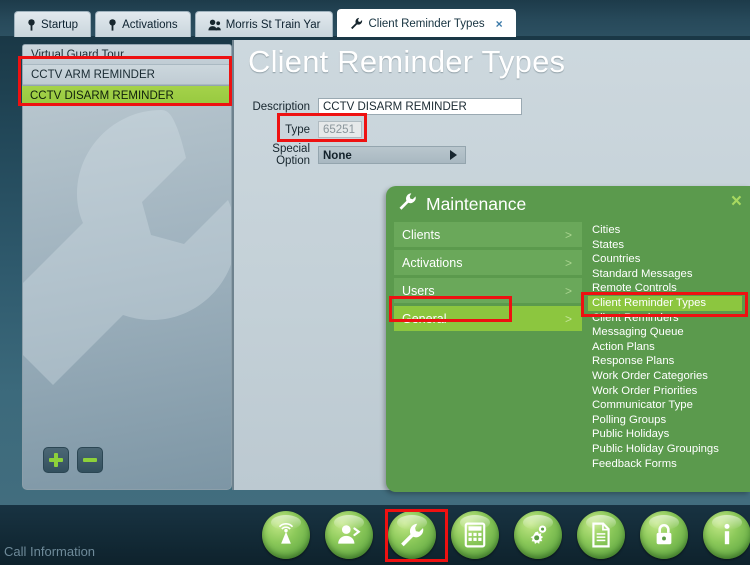 This screenshot has width=750, height=565. I want to click on maintenance-item-communicator-type: Communicator Type, so click(665, 405).